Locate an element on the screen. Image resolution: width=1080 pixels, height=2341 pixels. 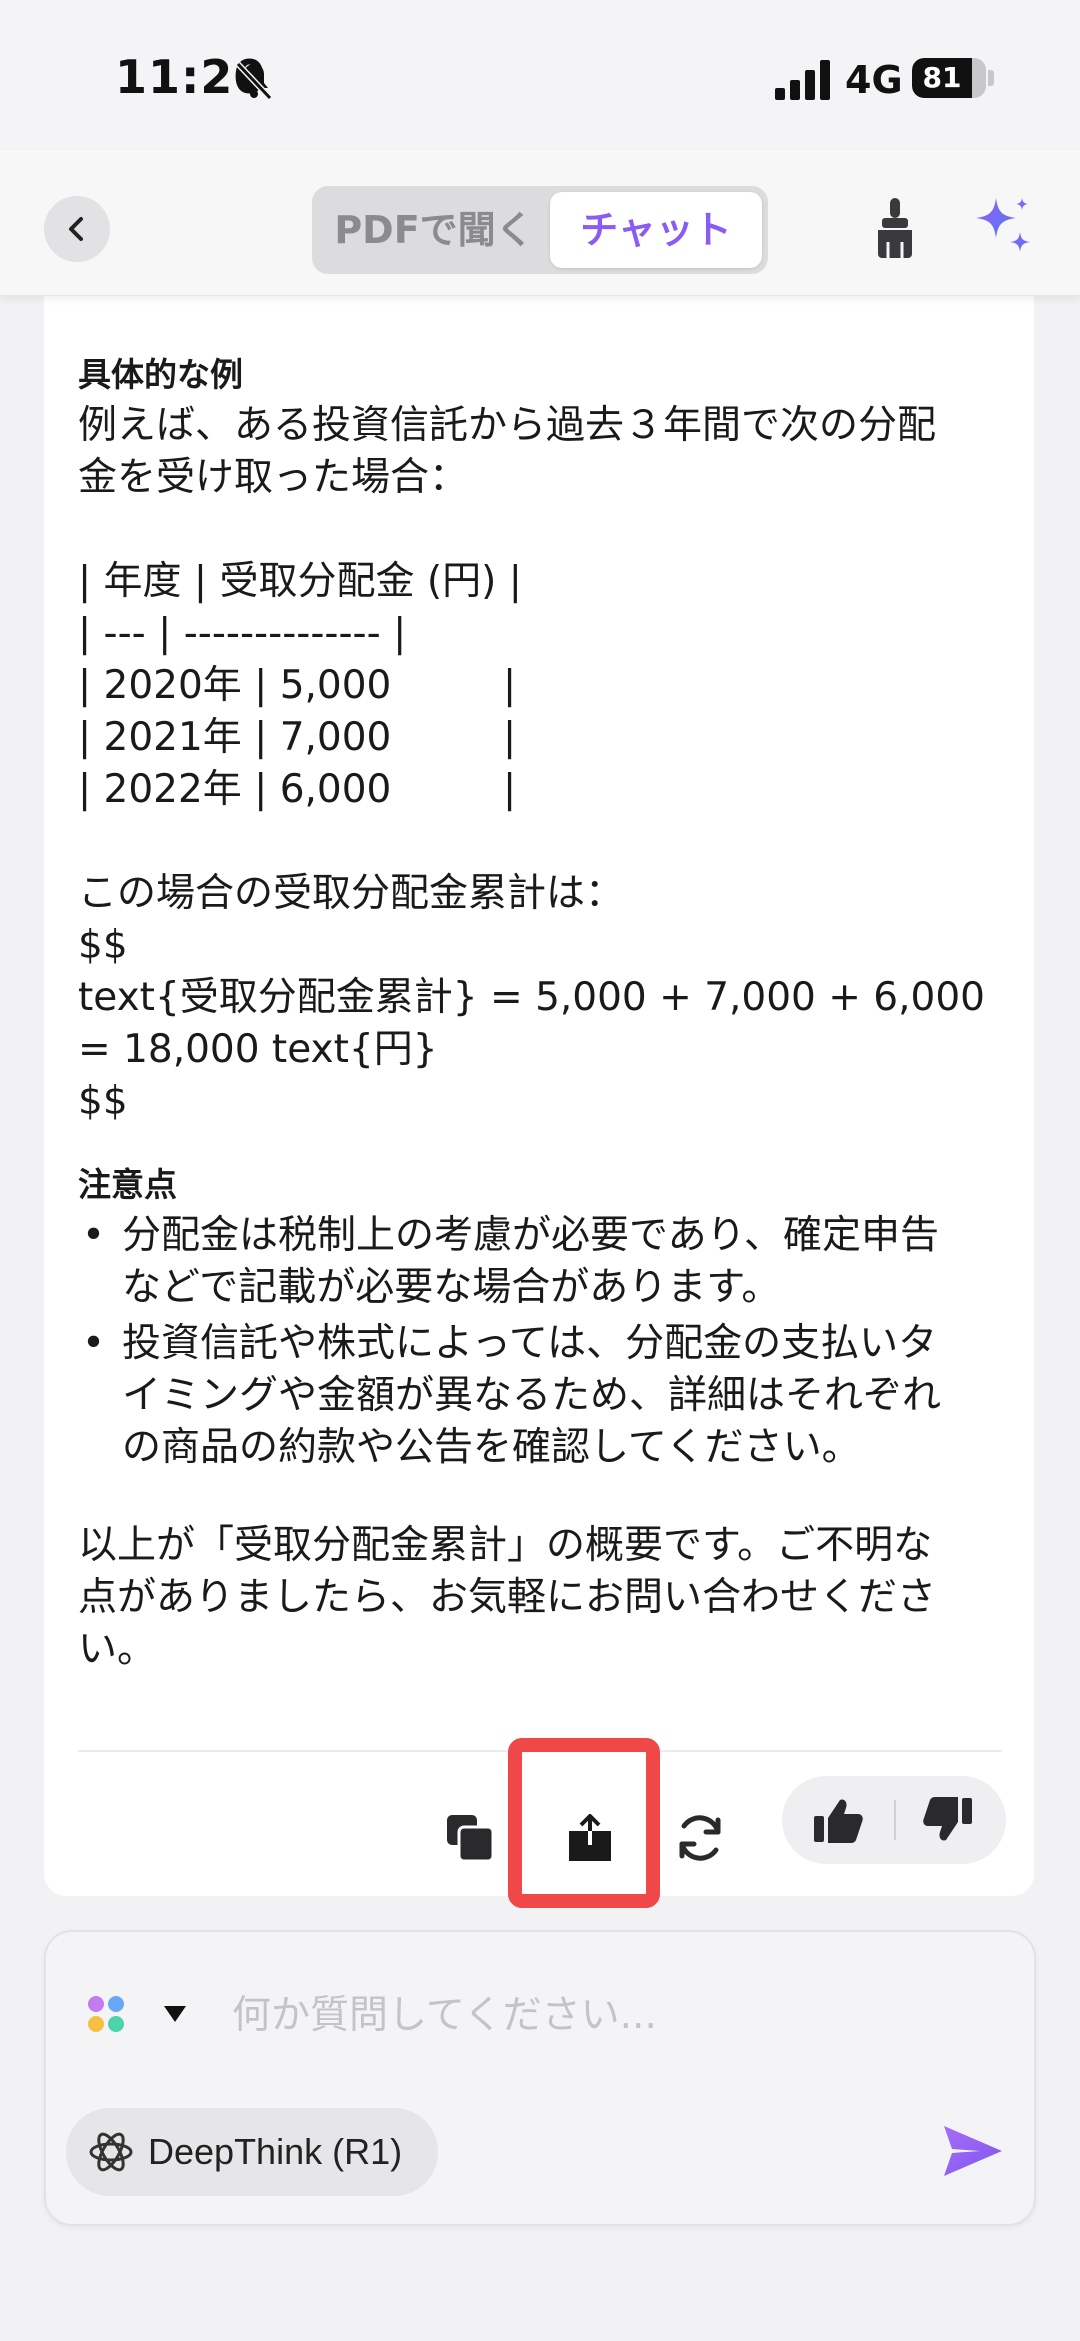
bell-slash-icon is located at coordinates (254, 81).